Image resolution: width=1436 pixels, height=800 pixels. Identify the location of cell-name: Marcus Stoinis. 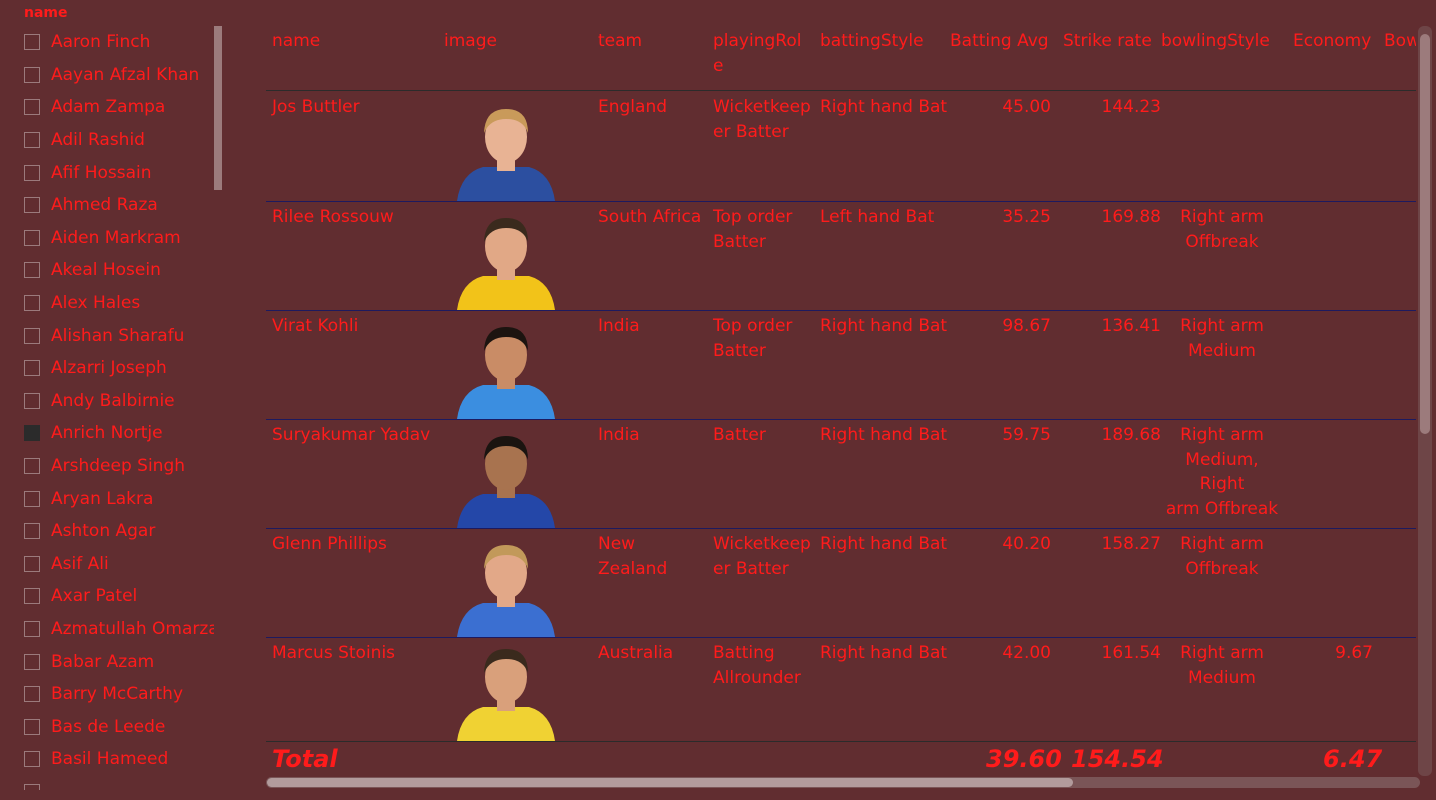
(334, 653).